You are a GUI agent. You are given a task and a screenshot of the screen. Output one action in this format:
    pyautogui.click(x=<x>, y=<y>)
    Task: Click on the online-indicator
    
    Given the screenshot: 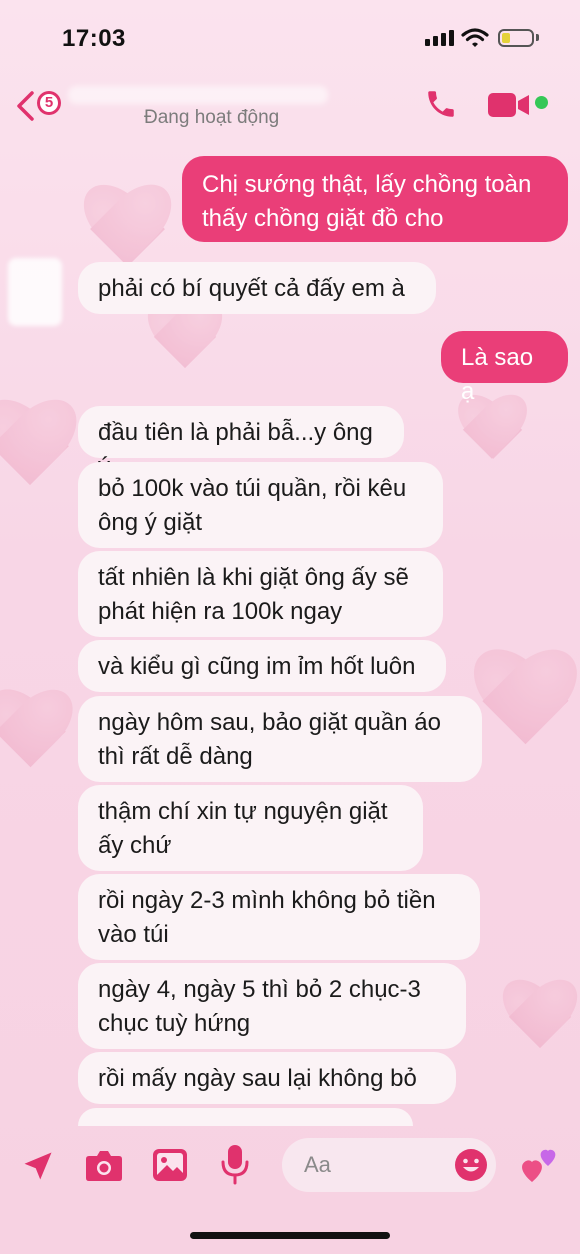 What is the action you would take?
    pyautogui.click(x=541, y=102)
    